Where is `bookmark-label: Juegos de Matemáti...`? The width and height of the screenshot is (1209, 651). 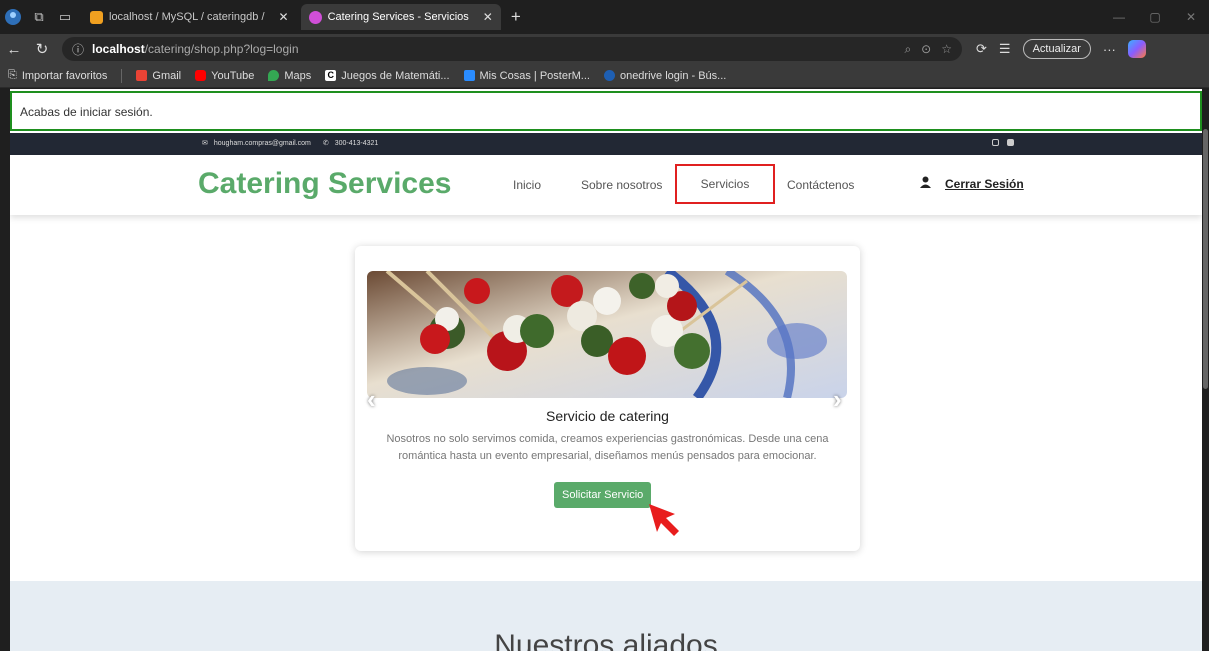 bookmark-label: Juegos de Matemáti... is located at coordinates (395, 75).